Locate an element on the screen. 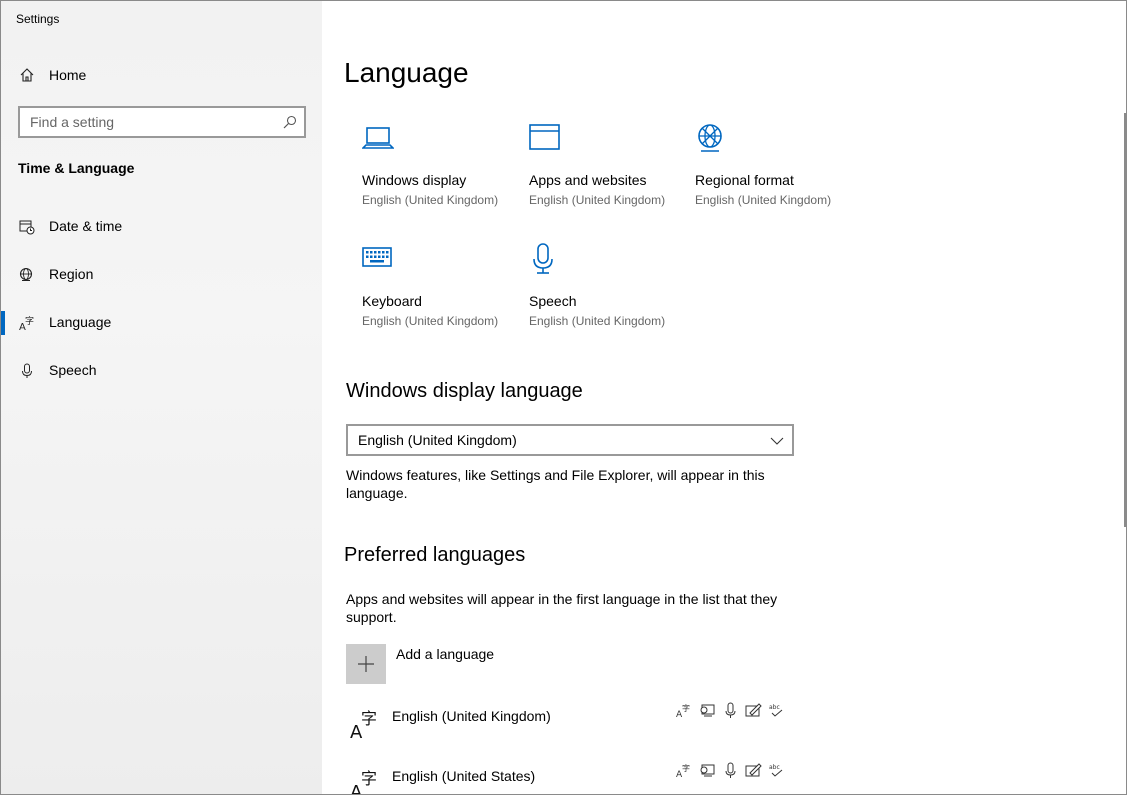  sidebar-item-label: Speech is located at coordinates (73, 370).